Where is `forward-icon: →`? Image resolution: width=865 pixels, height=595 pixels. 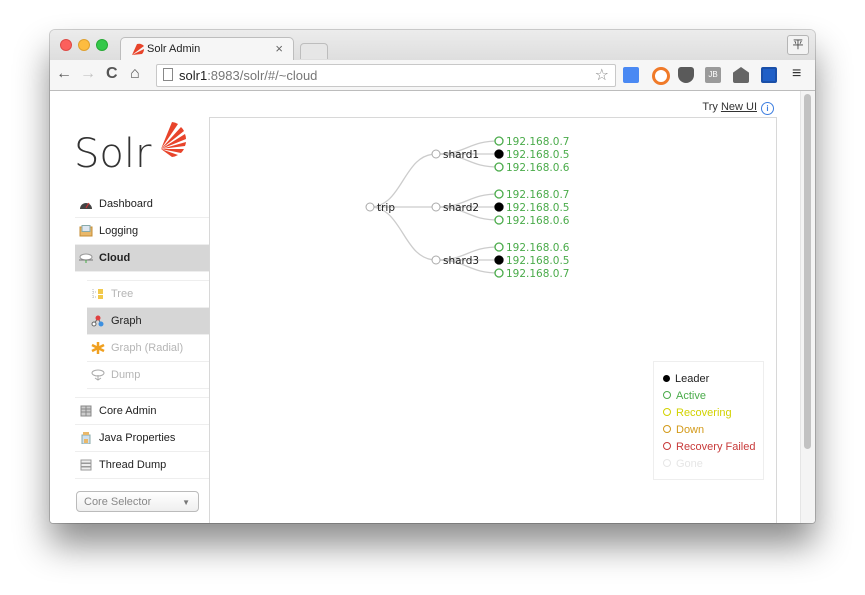 forward-icon: → is located at coordinates (88, 74).